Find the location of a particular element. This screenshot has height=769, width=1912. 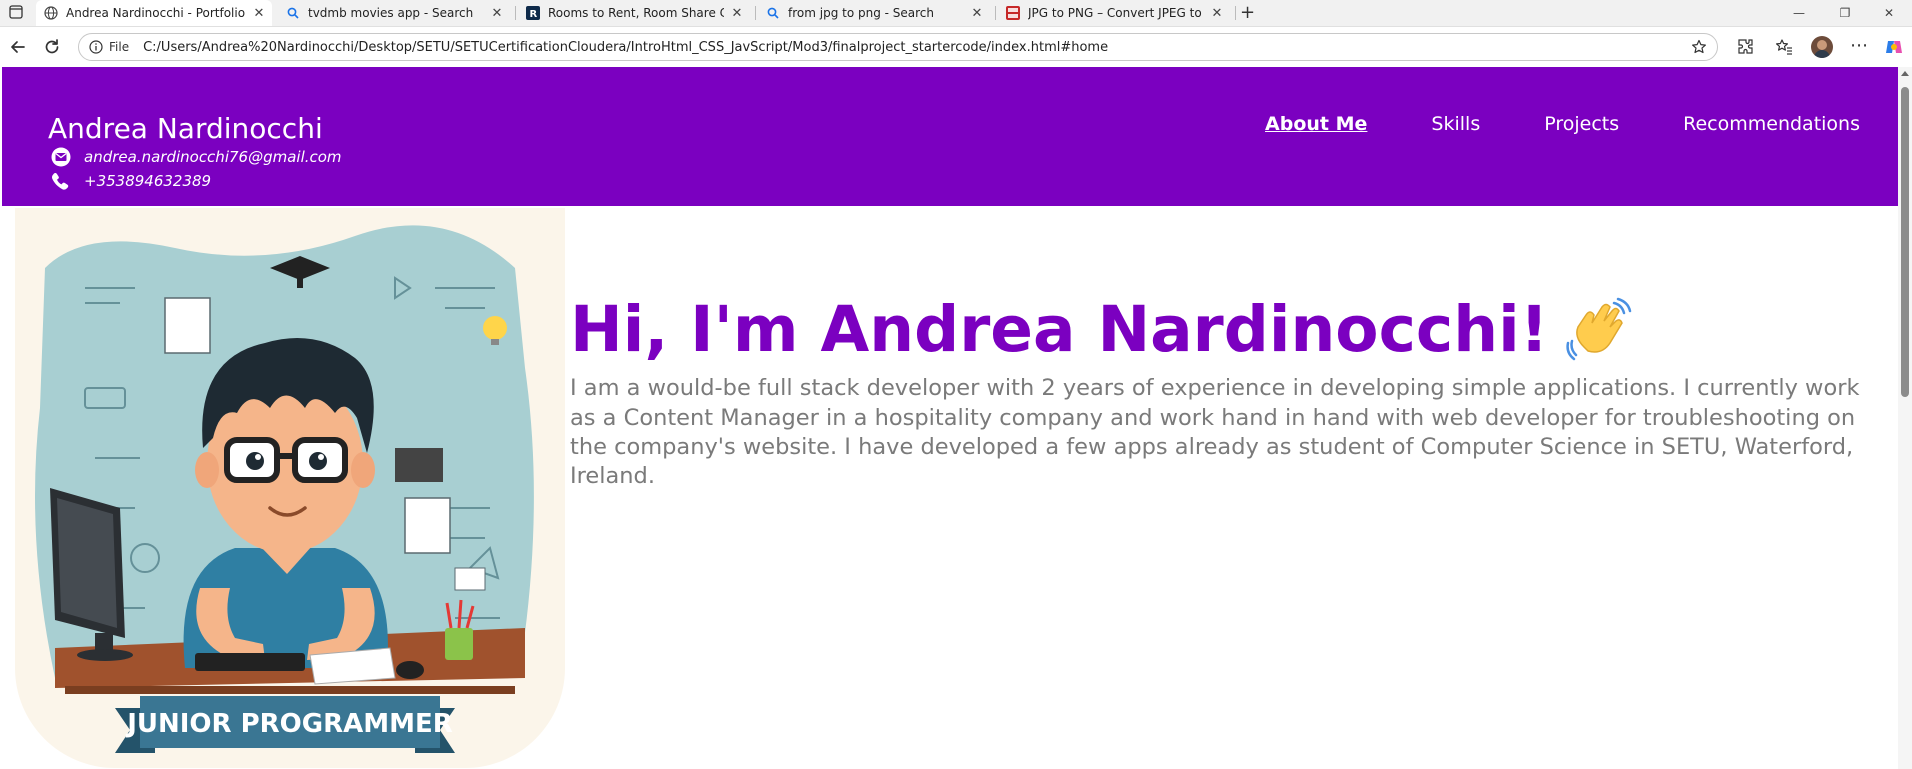

contact-email: andrea.nardinocchi76@gmail.com is located at coordinates (196, 157).